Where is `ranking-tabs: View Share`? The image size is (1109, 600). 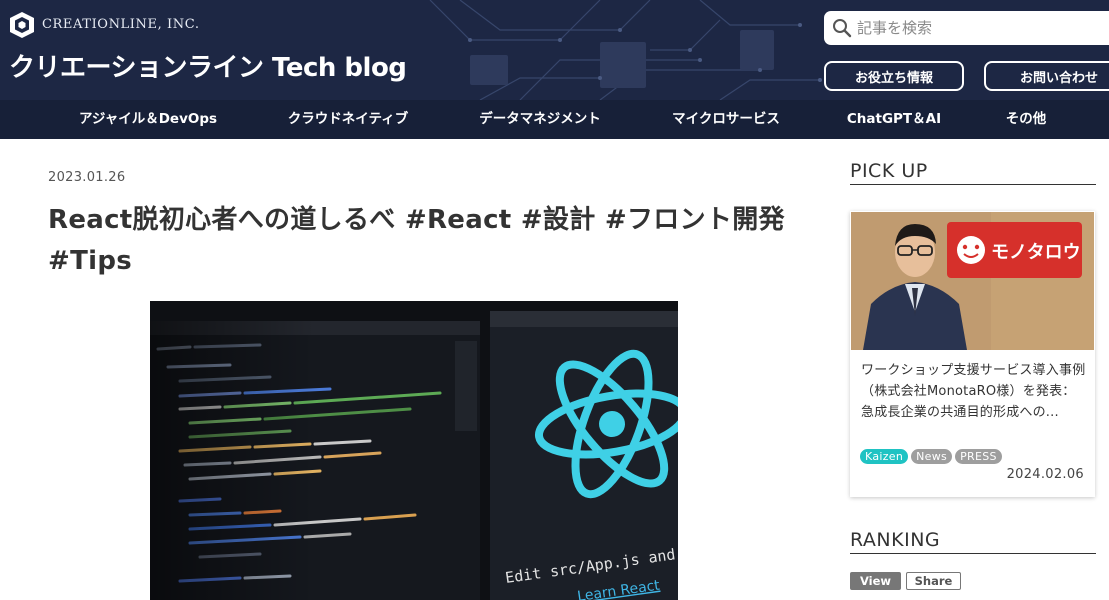
ranking-tabs: View Share is located at coordinates (905, 581).